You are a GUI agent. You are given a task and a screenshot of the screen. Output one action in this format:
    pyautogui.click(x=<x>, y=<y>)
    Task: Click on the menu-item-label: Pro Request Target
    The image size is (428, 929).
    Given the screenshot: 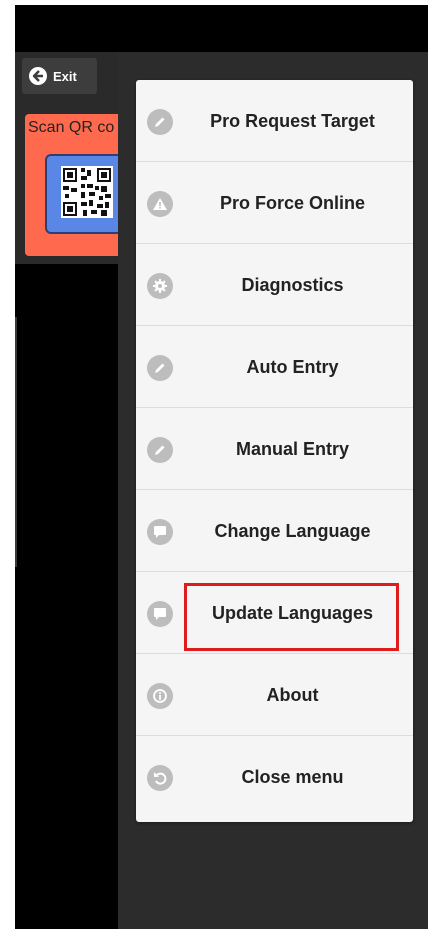 What is the action you would take?
    pyautogui.click(x=292, y=120)
    